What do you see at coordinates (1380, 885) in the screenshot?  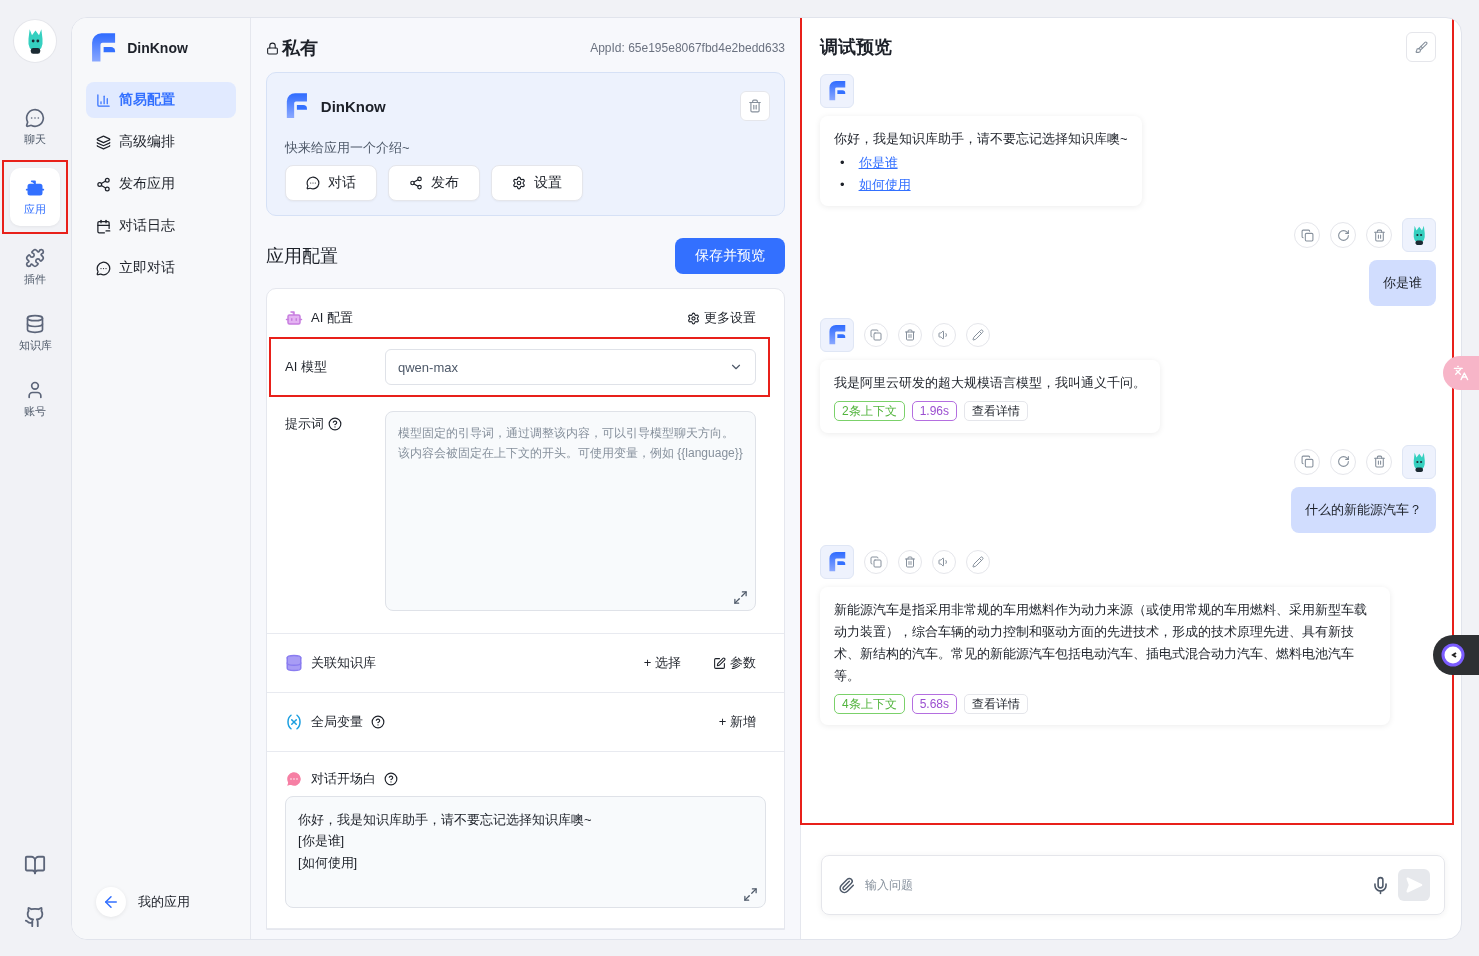 I see `microphone-icon` at bounding box center [1380, 885].